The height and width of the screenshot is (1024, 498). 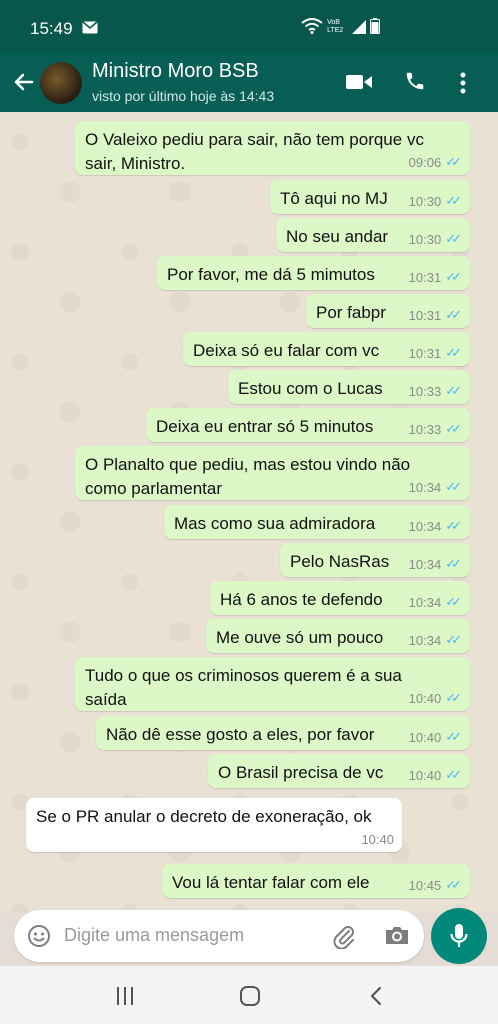 I want to click on message-bubble: Mas como sua admiradora 10:34 ✓✓, so click(x=317, y=522).